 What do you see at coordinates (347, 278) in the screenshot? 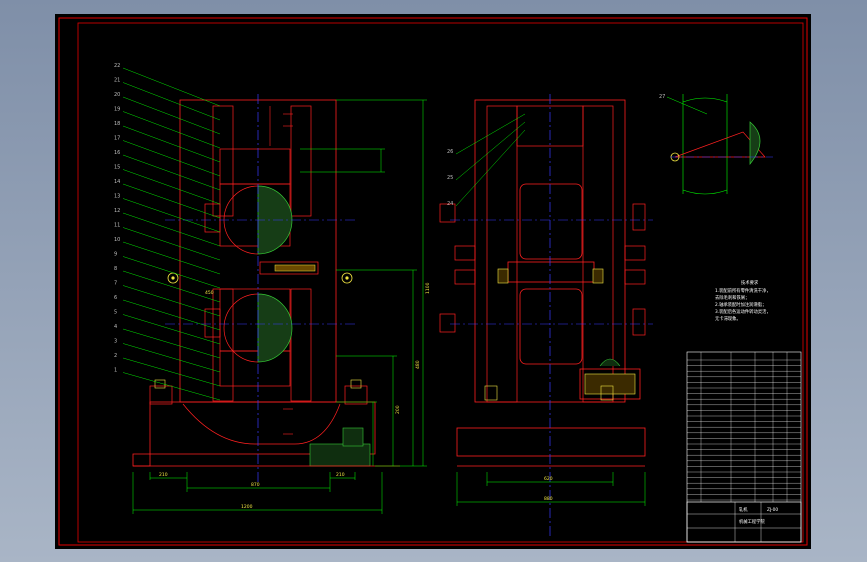
I see `right-pivot-center` at bounding box center [347, 278].